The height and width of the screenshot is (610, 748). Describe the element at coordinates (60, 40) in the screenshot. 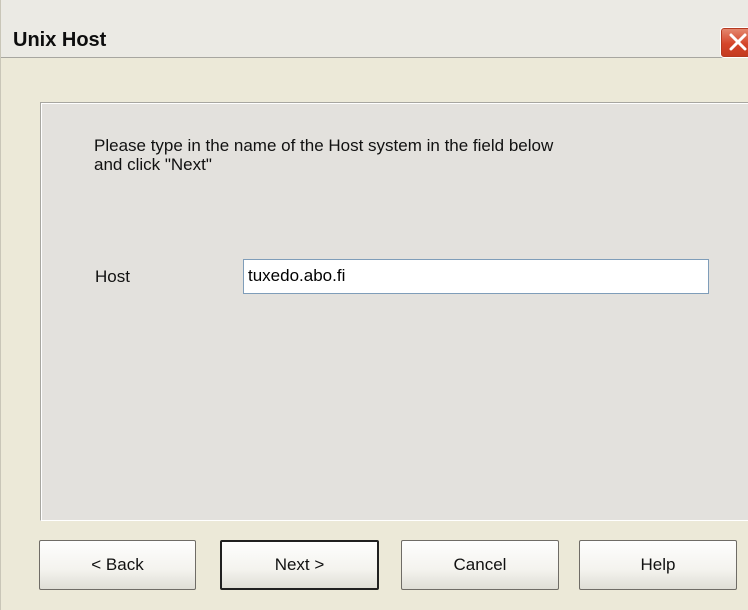

I see `window-title: Unix Host` at that location.